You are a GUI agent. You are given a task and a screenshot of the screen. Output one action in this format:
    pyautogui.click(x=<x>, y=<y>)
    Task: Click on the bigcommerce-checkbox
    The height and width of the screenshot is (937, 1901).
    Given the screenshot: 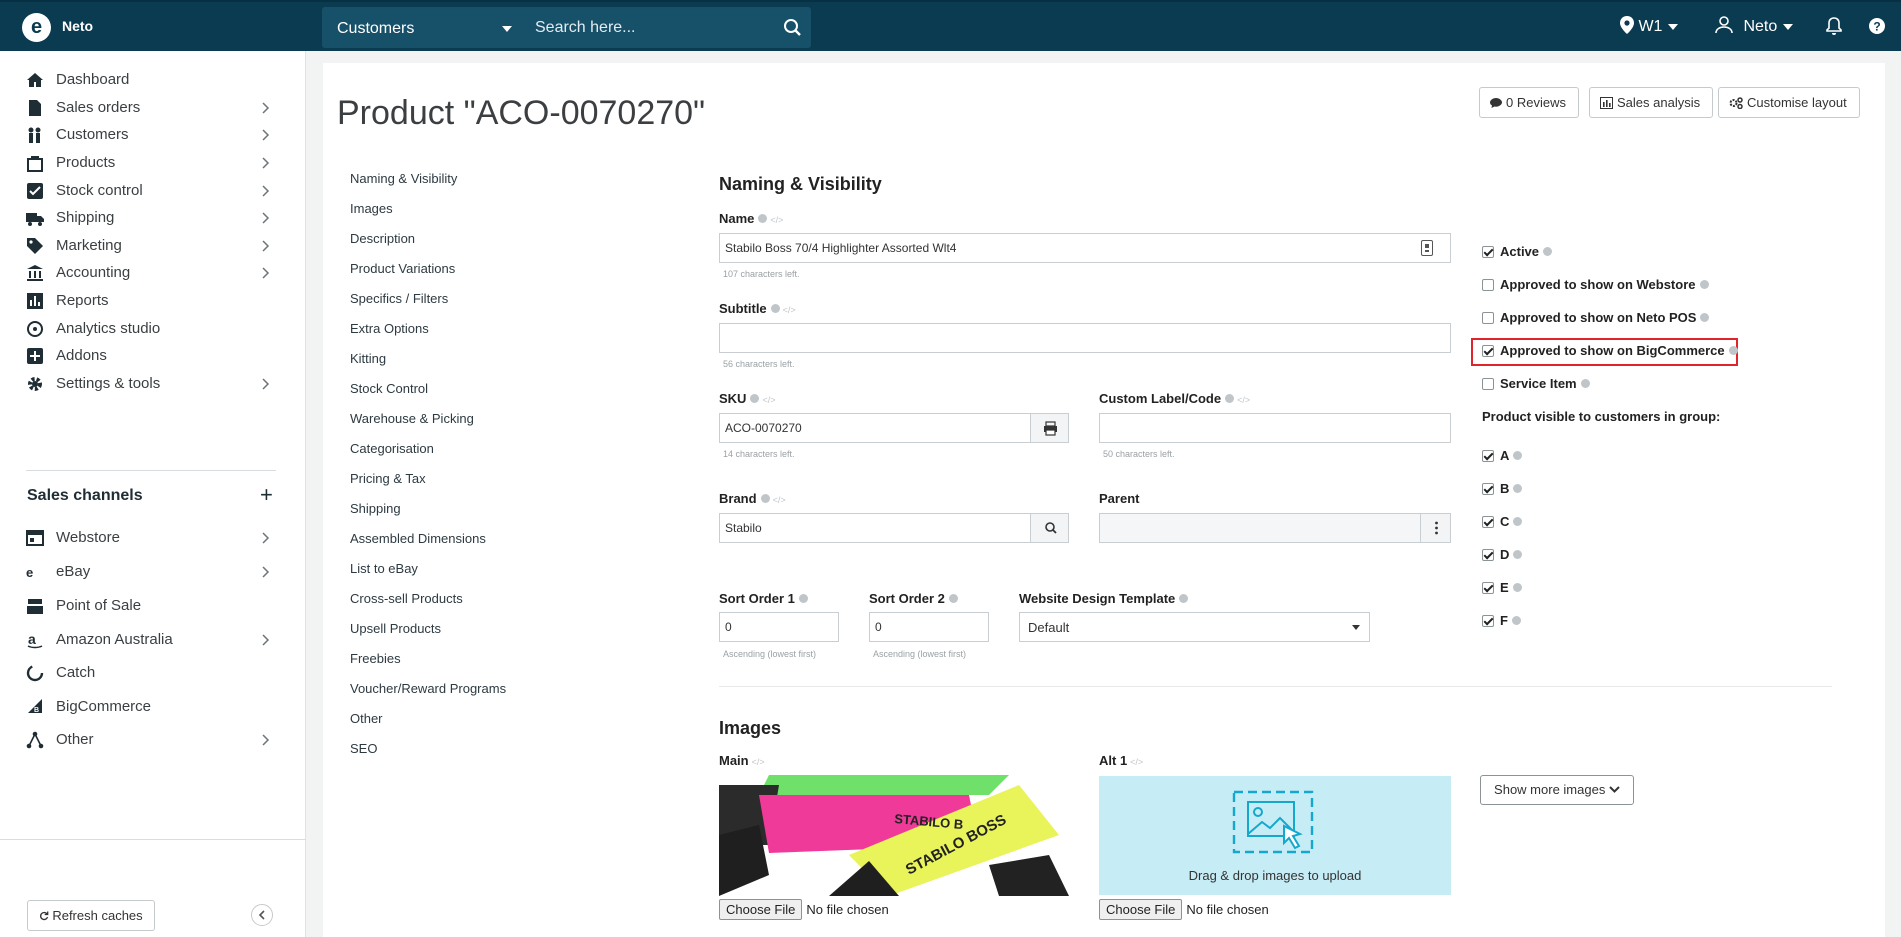 What is the action you would take?
    pyautogui.click(x=1488, y=351)
    